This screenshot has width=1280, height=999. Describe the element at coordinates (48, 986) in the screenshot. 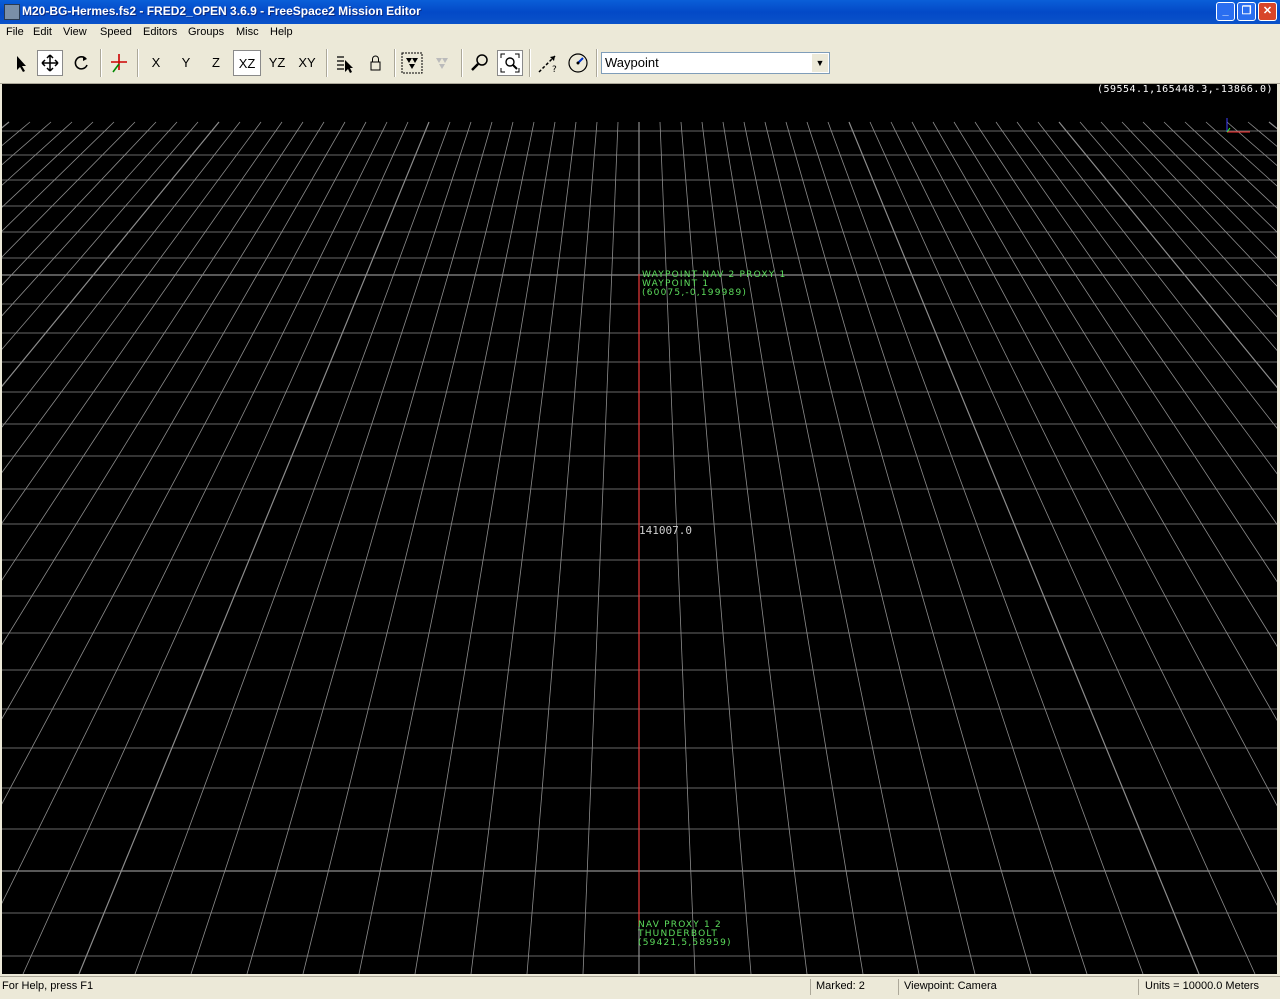

I see `status-help-text: For Help, press F1` at that location.